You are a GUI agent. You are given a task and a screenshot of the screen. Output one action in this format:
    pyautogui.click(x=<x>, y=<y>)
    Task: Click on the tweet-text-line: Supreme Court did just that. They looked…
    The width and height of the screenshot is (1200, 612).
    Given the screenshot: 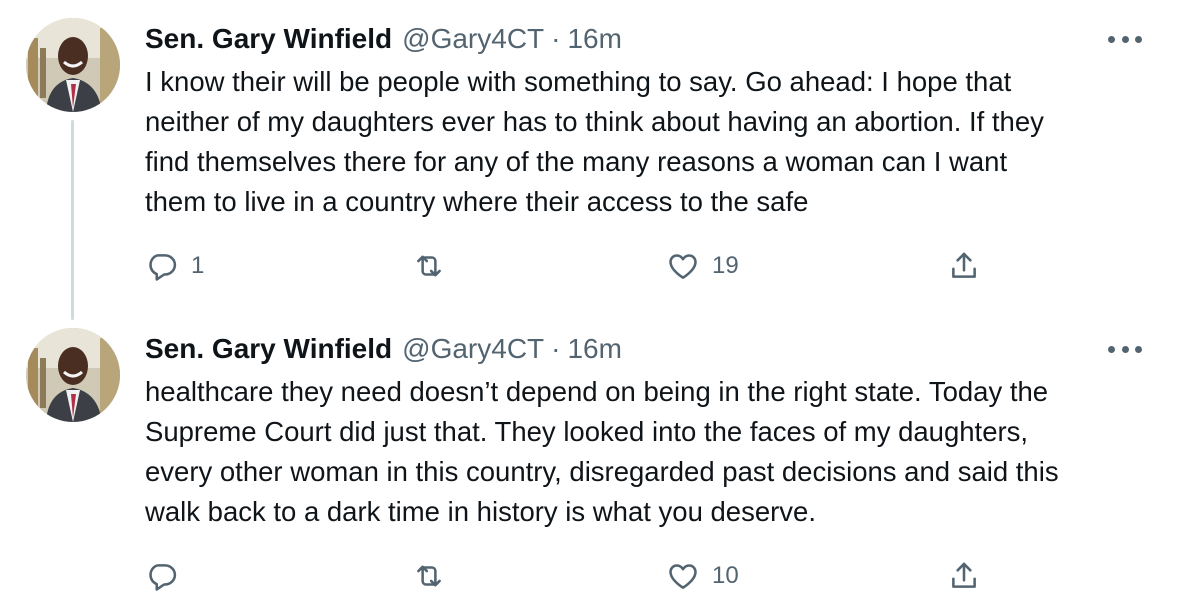 What is the action you would take?
    pyautogui.click(x=587, y=431)
    